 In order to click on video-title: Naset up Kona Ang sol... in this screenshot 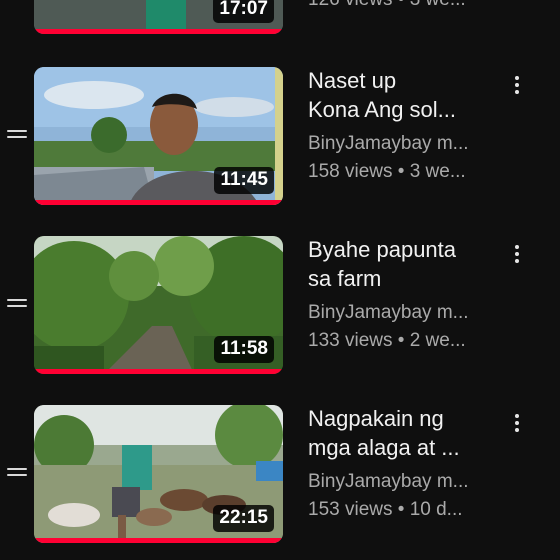, I will do `click(398, 95)`.